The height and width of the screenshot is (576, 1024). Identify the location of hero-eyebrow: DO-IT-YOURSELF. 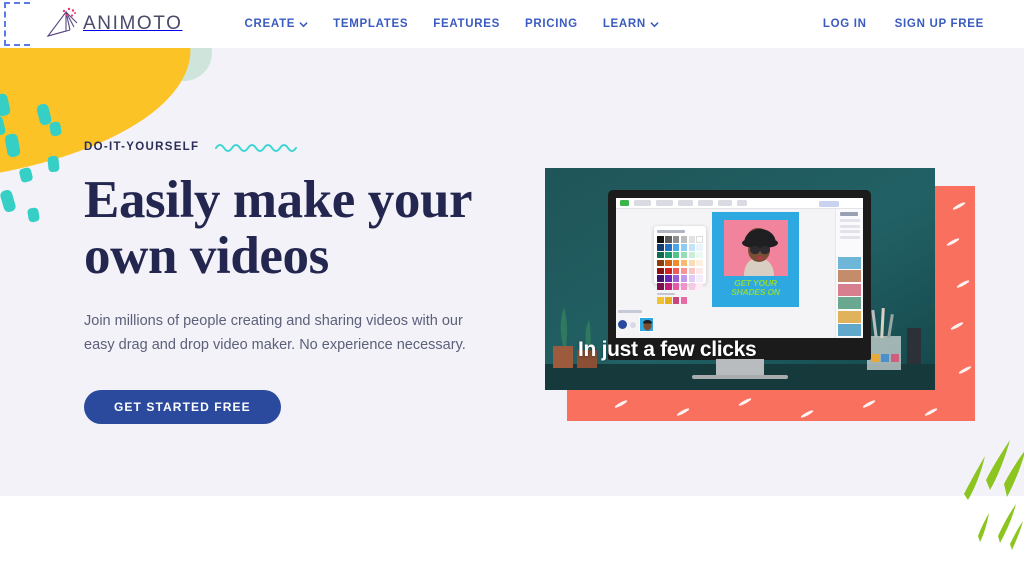
(142, 147).